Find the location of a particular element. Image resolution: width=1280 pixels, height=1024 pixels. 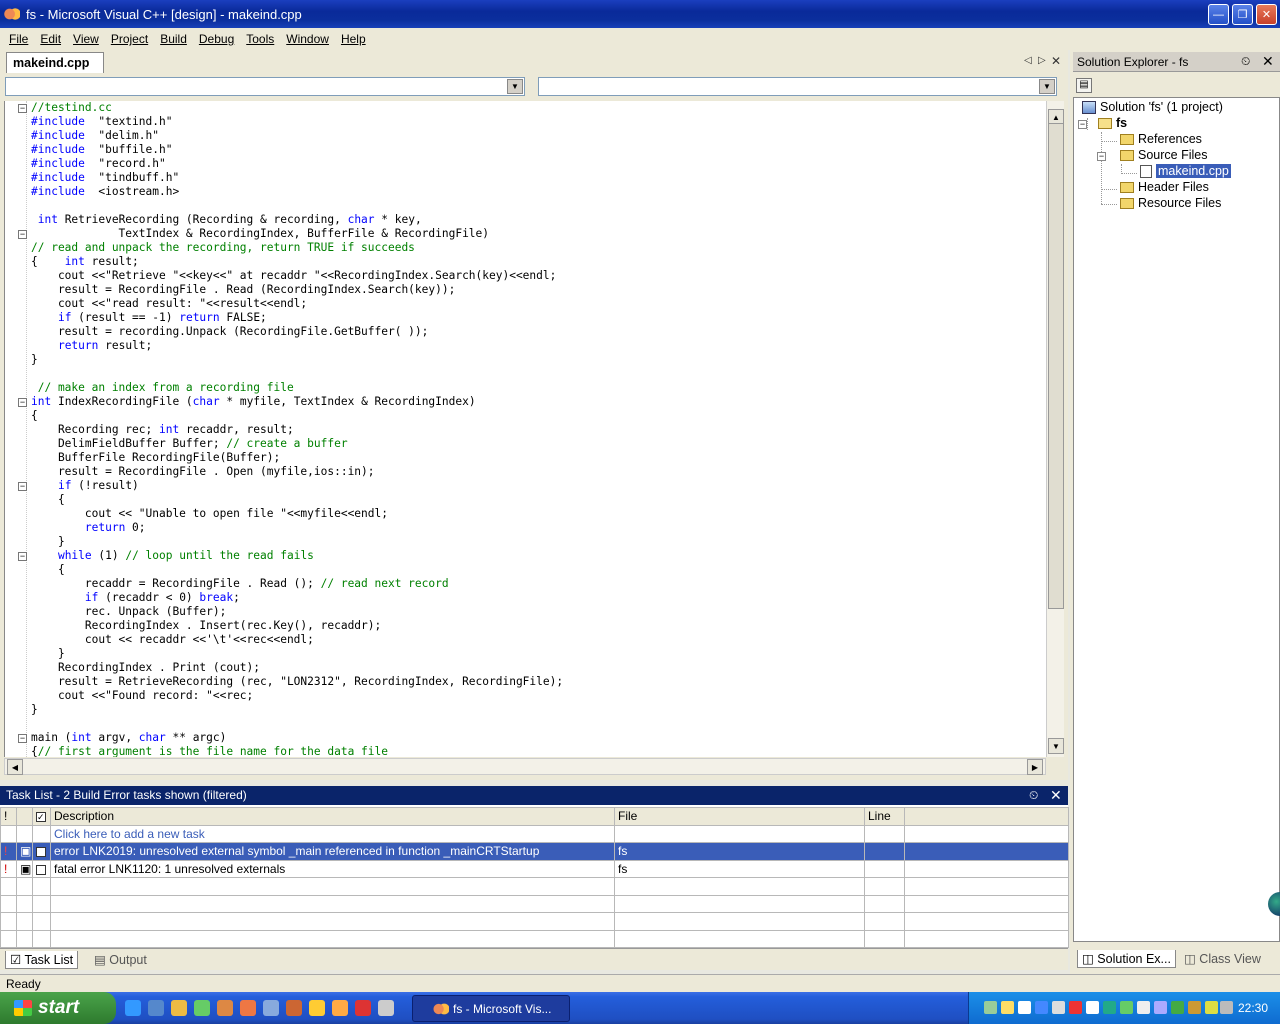

restore-button: ❐ is located at coordinates (1242, 14).